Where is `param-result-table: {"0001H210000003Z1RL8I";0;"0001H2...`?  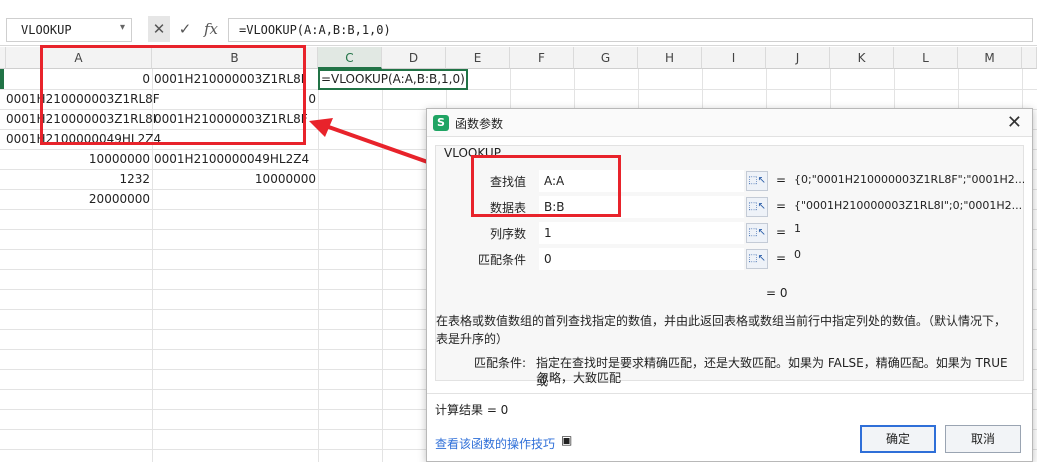
param-result-table: {"0001H210000003Z1RL8I";0;"0001H2... is located at coordinates (908, 205).